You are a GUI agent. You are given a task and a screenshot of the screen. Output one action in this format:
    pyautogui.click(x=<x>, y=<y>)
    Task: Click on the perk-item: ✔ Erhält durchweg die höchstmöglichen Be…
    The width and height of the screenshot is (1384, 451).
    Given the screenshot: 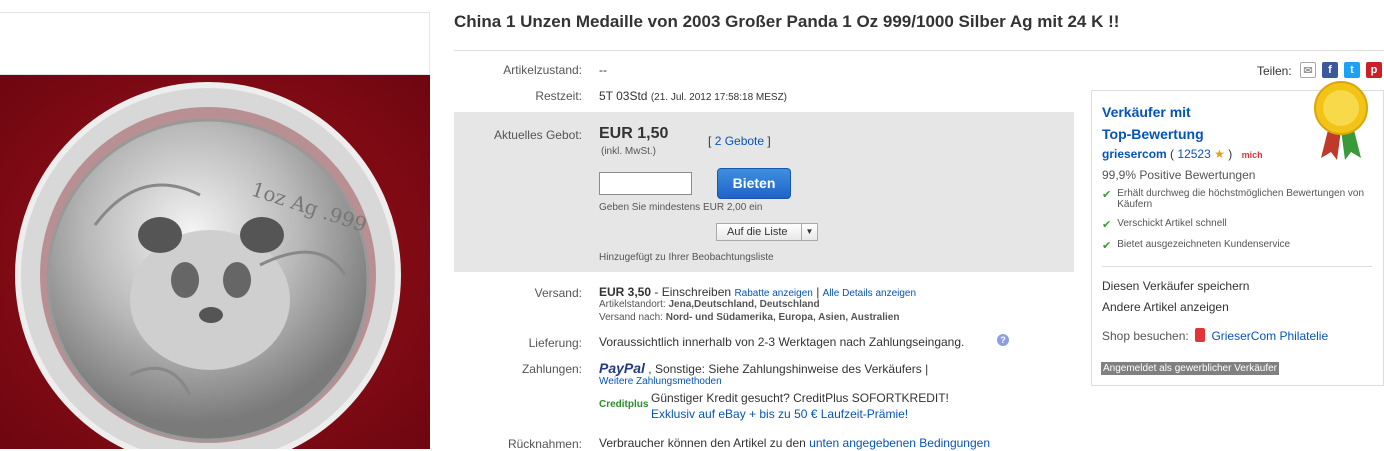 What is the action you would take?
    pyautogui.click(x=1237, y=199)
    